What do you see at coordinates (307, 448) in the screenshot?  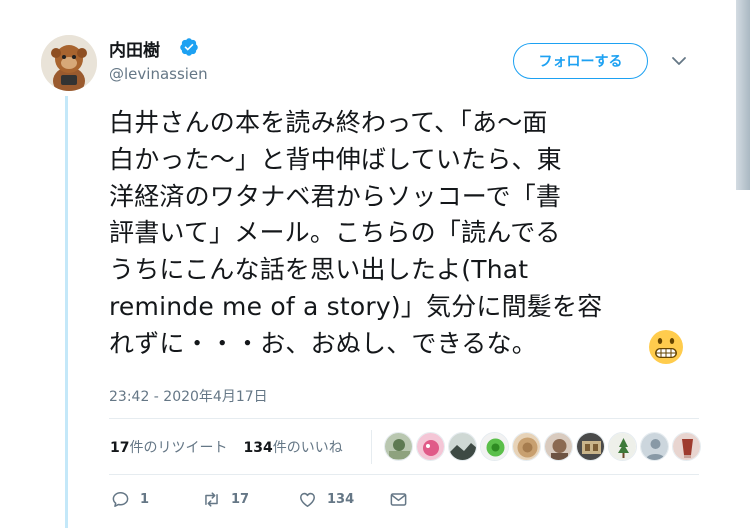 I see `like-stat-label: 件のいいね` at bounding box center [307, 448].